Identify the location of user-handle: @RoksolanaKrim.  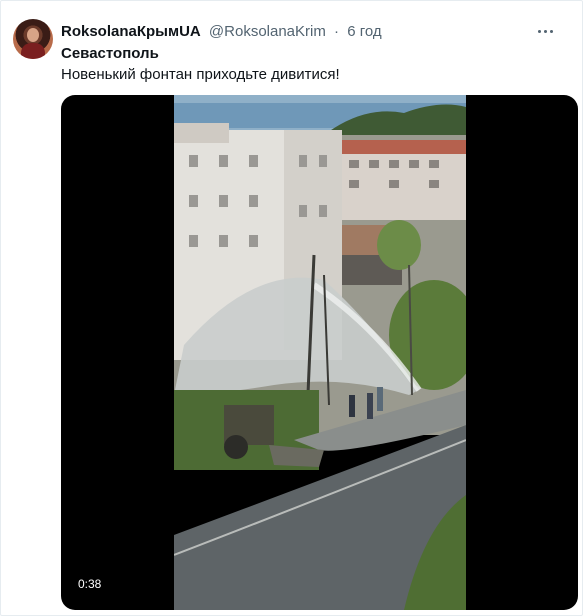
(267, 31).